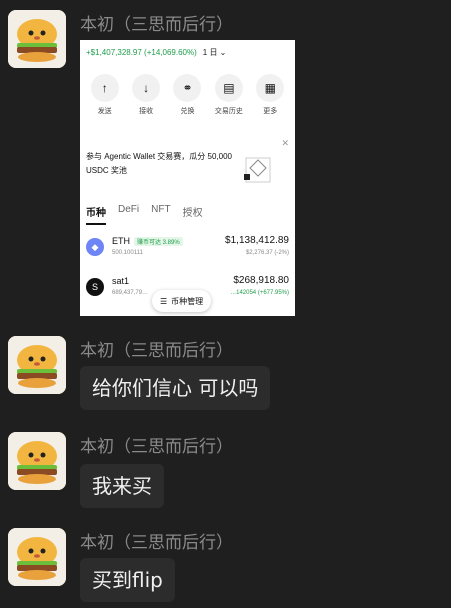  What do you see at coordinates (158, 241) in the screenshot?
I see `yield-badge: 赚币可达 3.89%` at bounding box center [158, 241].